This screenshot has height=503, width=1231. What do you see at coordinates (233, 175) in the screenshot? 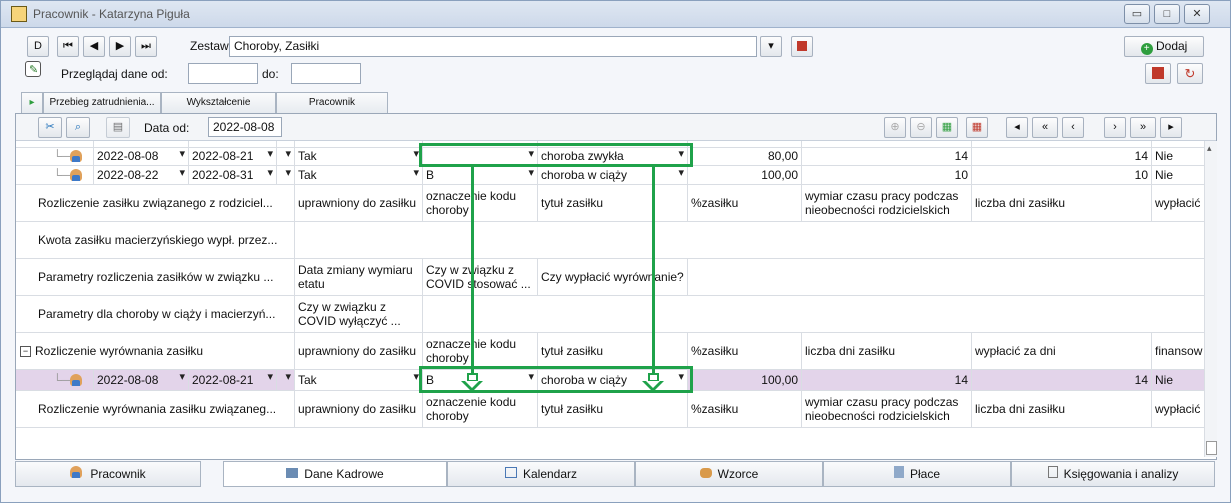
I see `date-to-cell: 2022-08-31` at bounding box center [233, 175].